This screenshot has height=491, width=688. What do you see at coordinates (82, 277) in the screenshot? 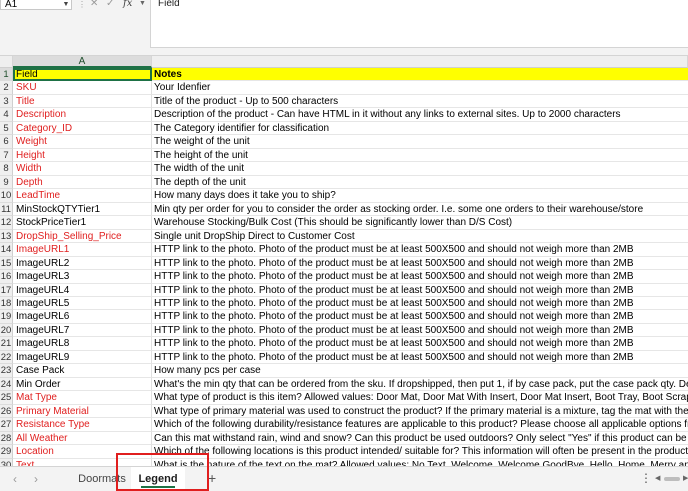
I see `cell-field: ImageURL3` at bounding box center [82, 277].